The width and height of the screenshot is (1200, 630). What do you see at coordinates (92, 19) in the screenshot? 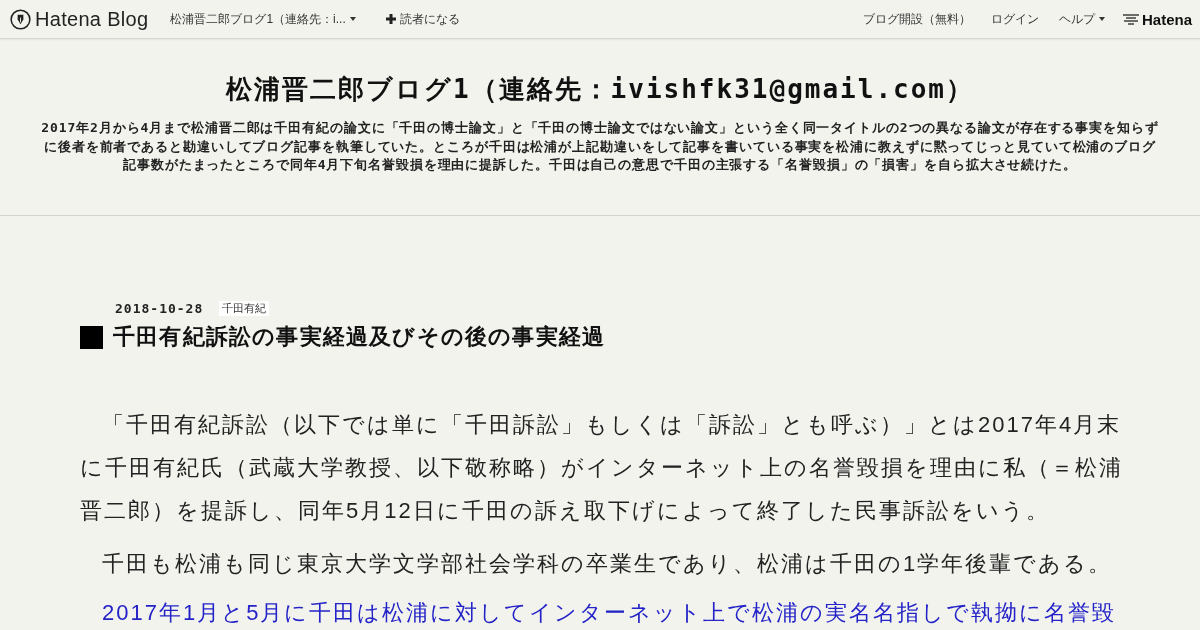
I see `logo-text: Hatena Blog` at bounding box center [92, 19].